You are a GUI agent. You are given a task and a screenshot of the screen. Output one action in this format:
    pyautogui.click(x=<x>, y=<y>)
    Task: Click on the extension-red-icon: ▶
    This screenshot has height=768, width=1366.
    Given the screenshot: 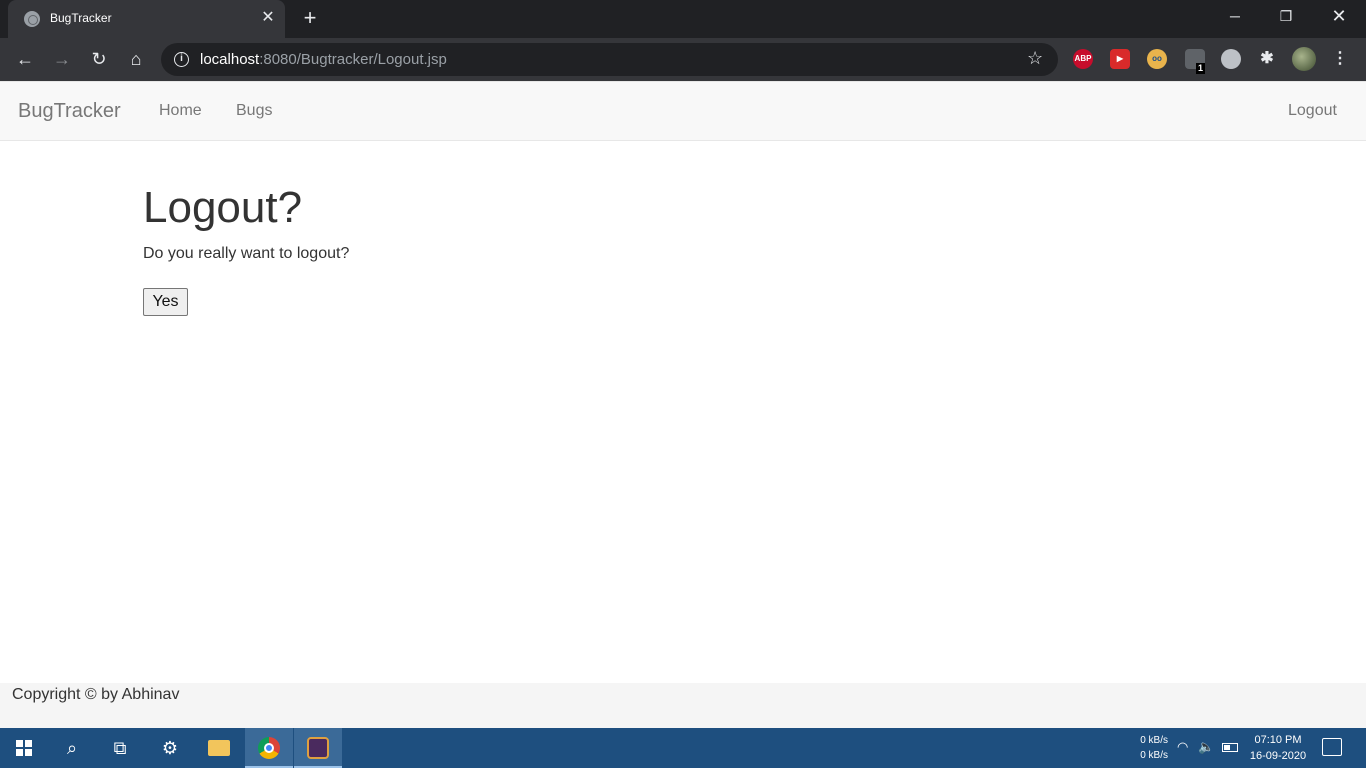 What is the action you would take?
    pyautogui.click(x=1120, y=59)
    